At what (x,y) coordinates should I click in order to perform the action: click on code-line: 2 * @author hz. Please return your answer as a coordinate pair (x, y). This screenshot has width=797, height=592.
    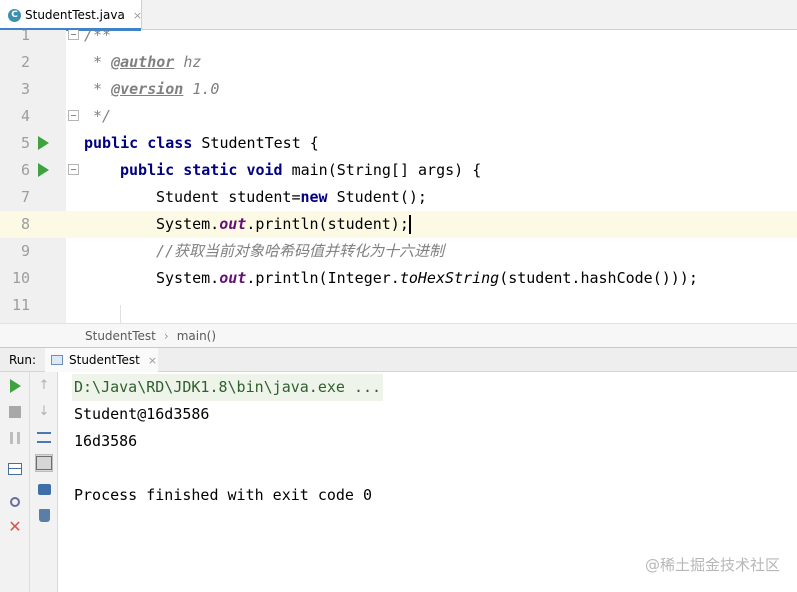
    Looking at the image, I should click on (398, 62).